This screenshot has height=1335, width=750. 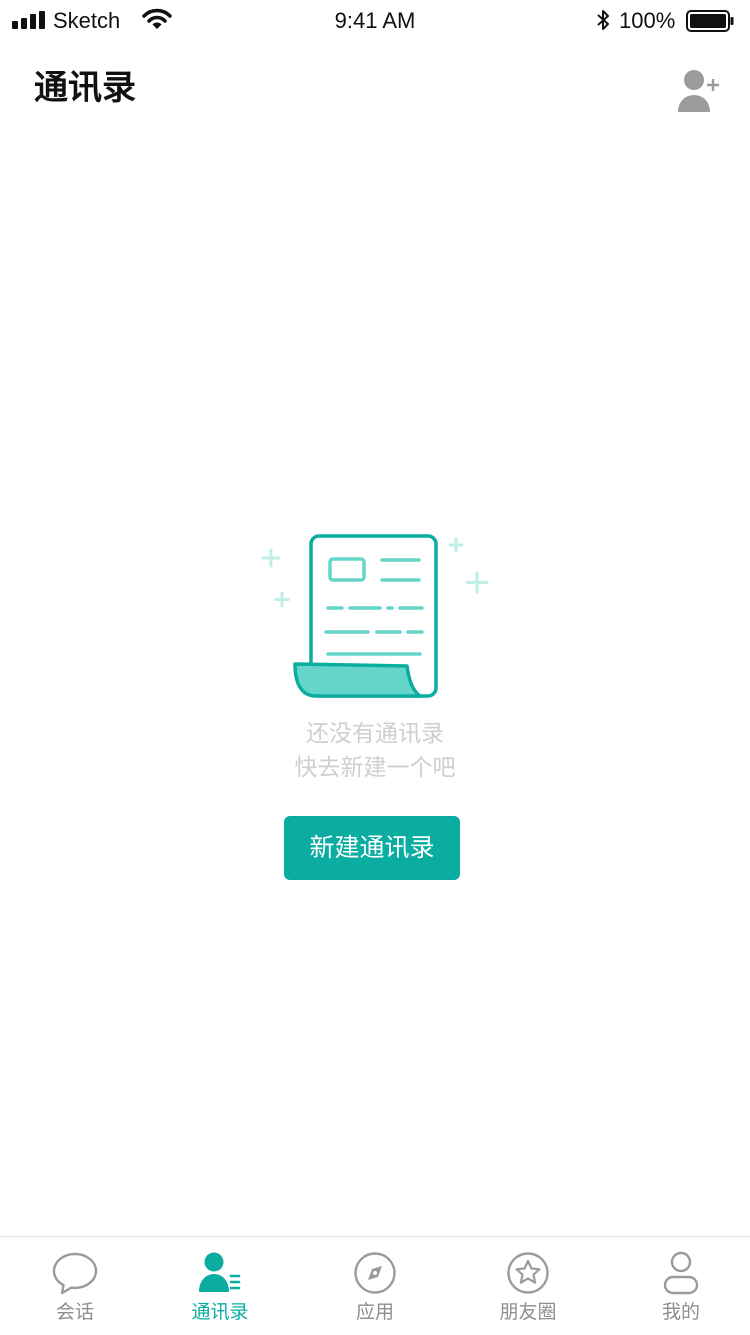 I want to click on contacts-icon, so click(x=220, y=1272).